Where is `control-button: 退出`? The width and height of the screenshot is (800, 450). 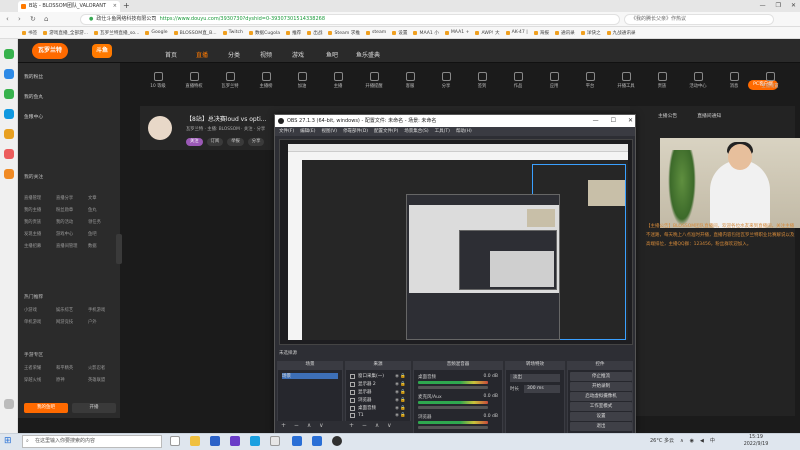
control-button: 退出 is located at coordinates (601, 426).